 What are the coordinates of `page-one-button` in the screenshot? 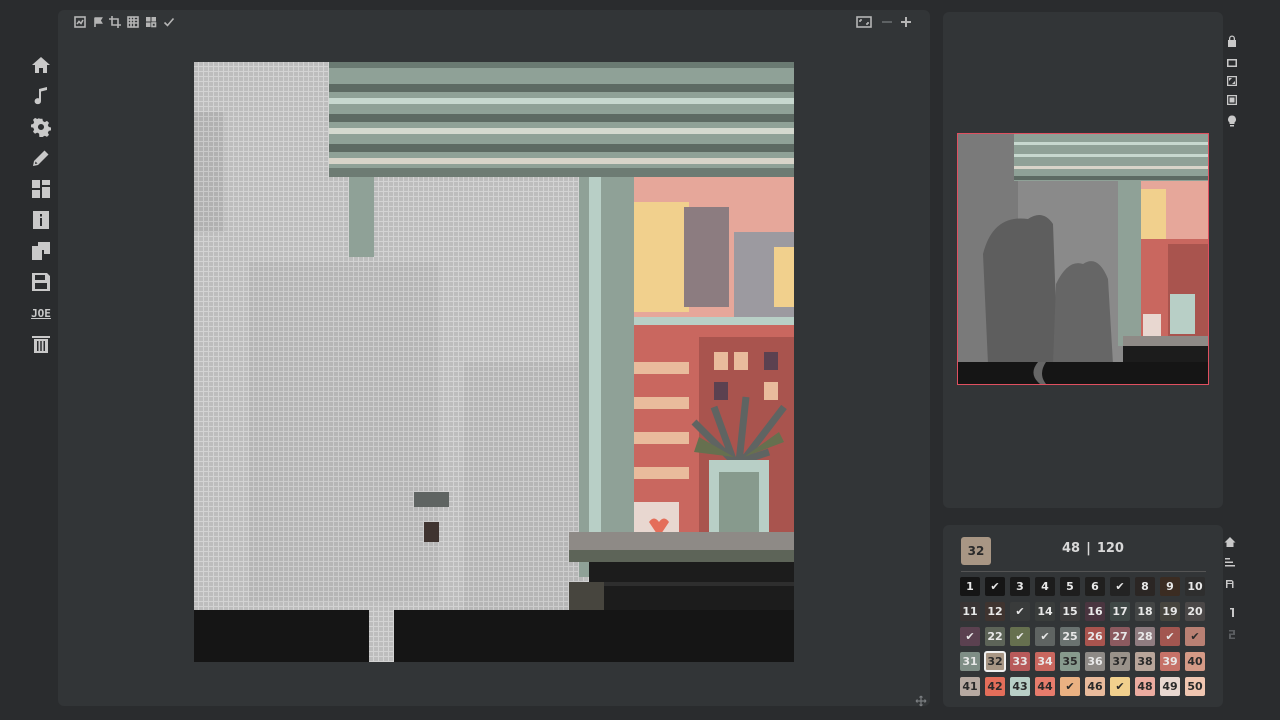 It's located at (1232, 612).